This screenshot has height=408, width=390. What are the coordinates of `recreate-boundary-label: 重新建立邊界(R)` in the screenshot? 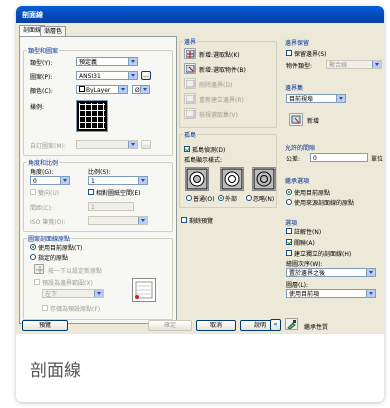 It's located at (221, 100).